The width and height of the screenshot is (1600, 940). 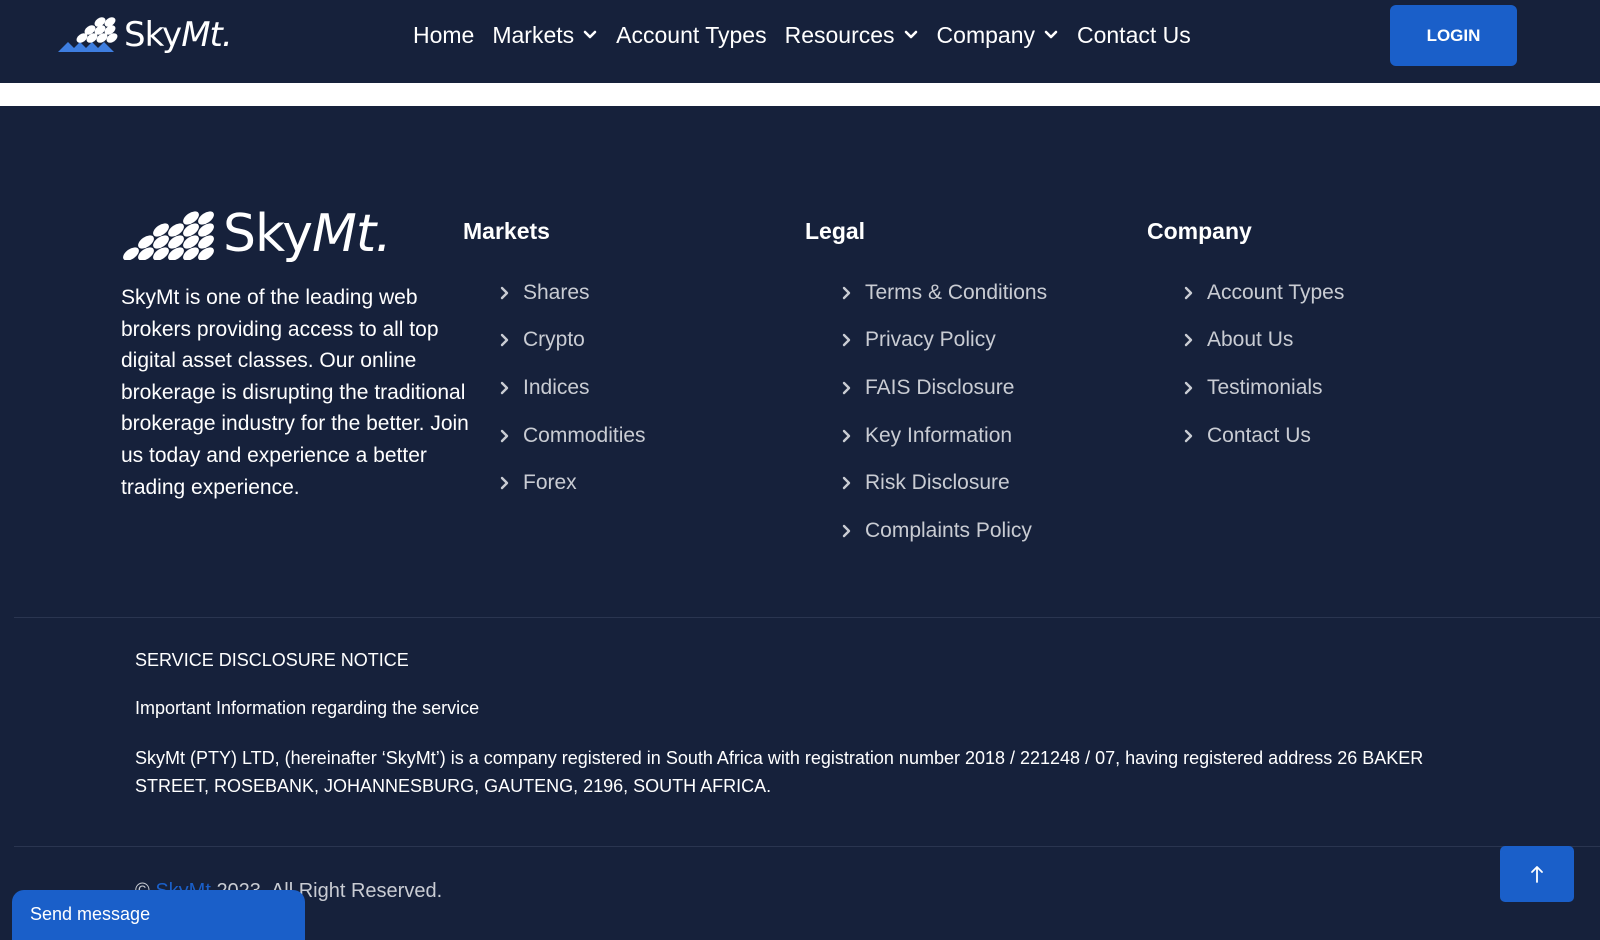 I want to click on nav-item-markets: Markets, so click(x=545, y=35).